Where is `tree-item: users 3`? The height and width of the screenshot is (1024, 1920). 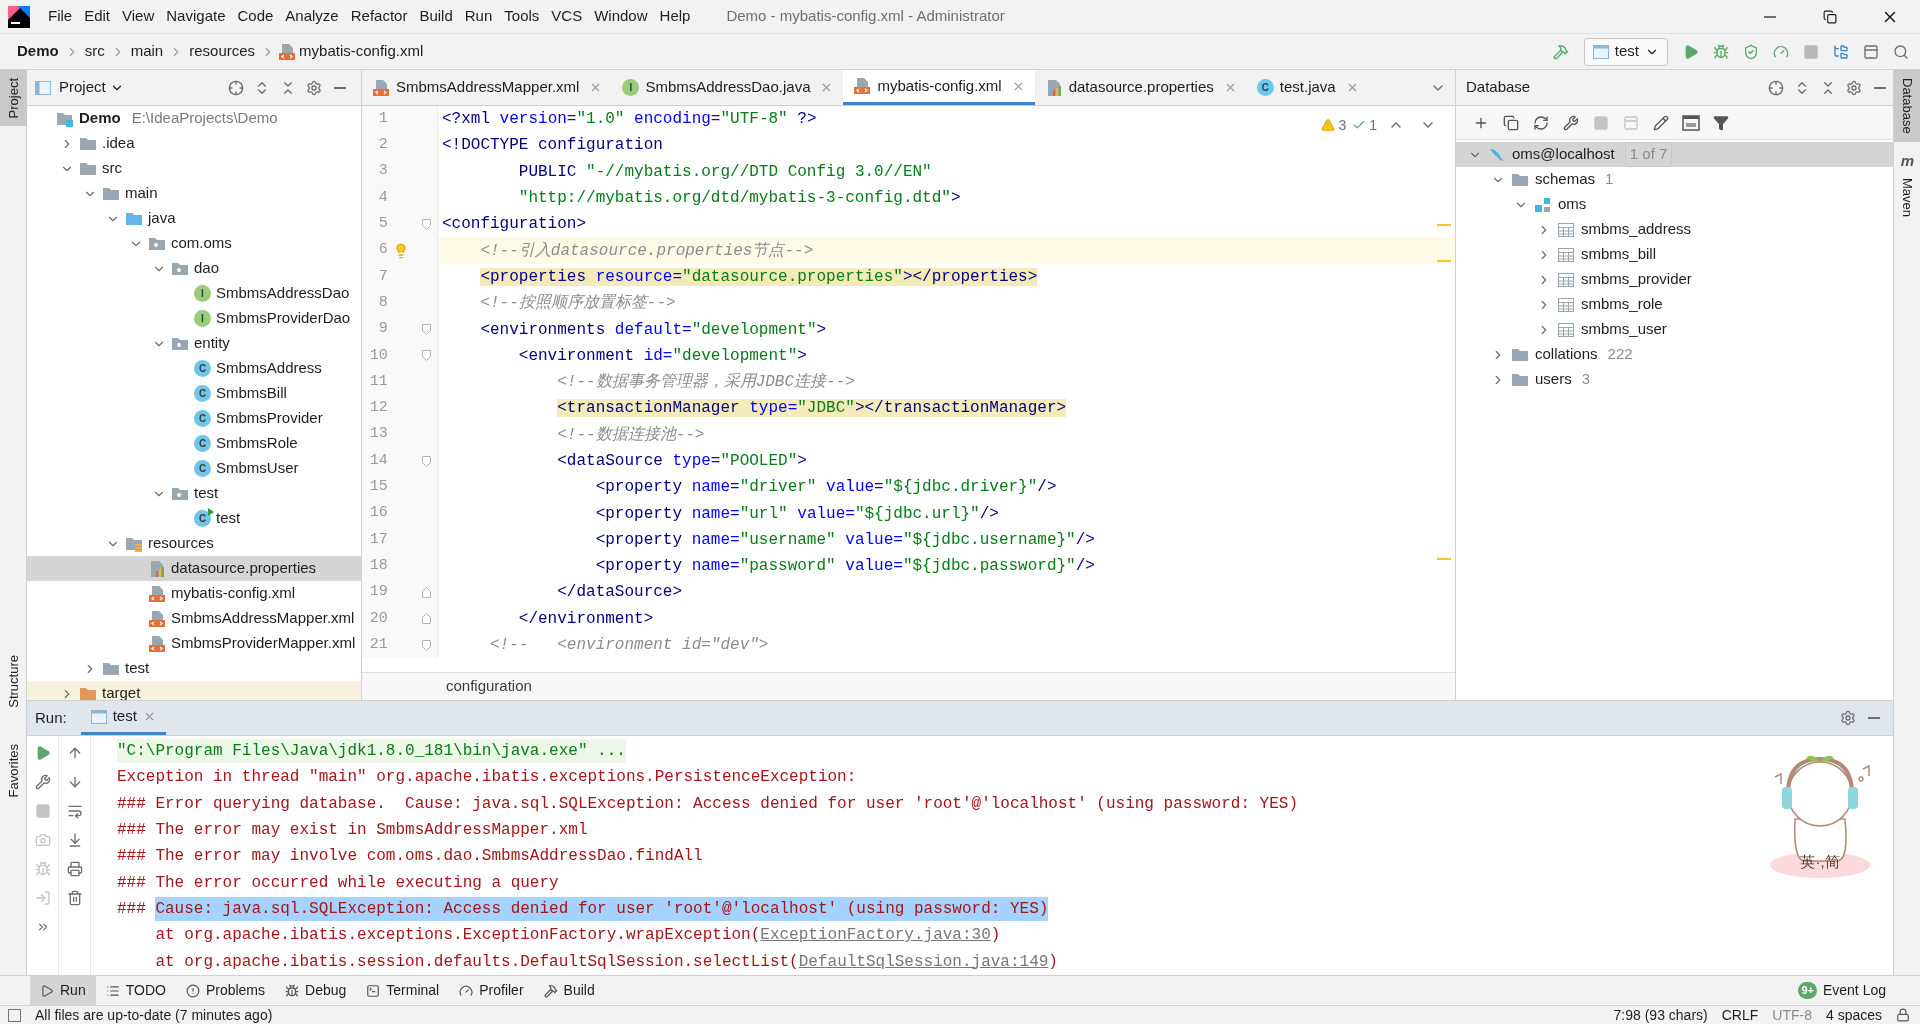 tree-item: users 3 is located at coordinates (1674, 379).